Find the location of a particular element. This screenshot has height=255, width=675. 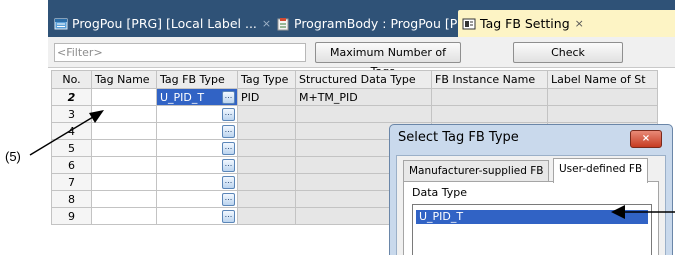

table-row: 2 U_PID_T ... PID M+TM_PID is located at coordinates (354, 97).